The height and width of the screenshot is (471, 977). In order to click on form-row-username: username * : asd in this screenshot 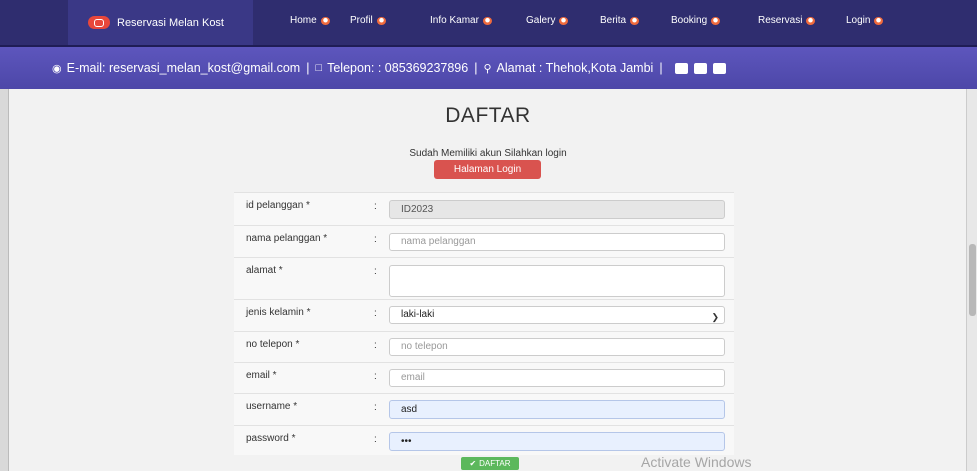, I will do `click(484, 409)`.